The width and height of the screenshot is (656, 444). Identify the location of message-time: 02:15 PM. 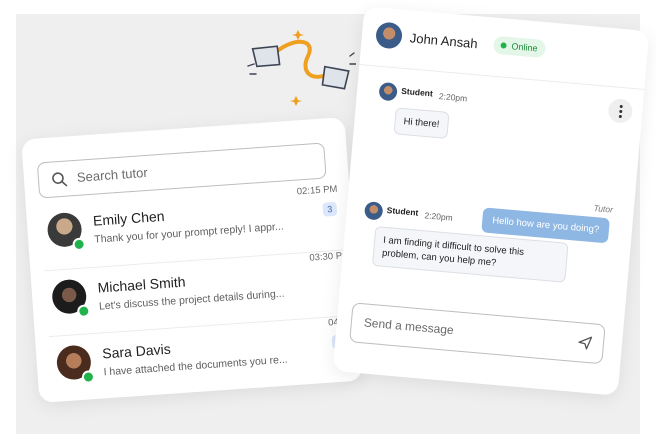
(317, 190).